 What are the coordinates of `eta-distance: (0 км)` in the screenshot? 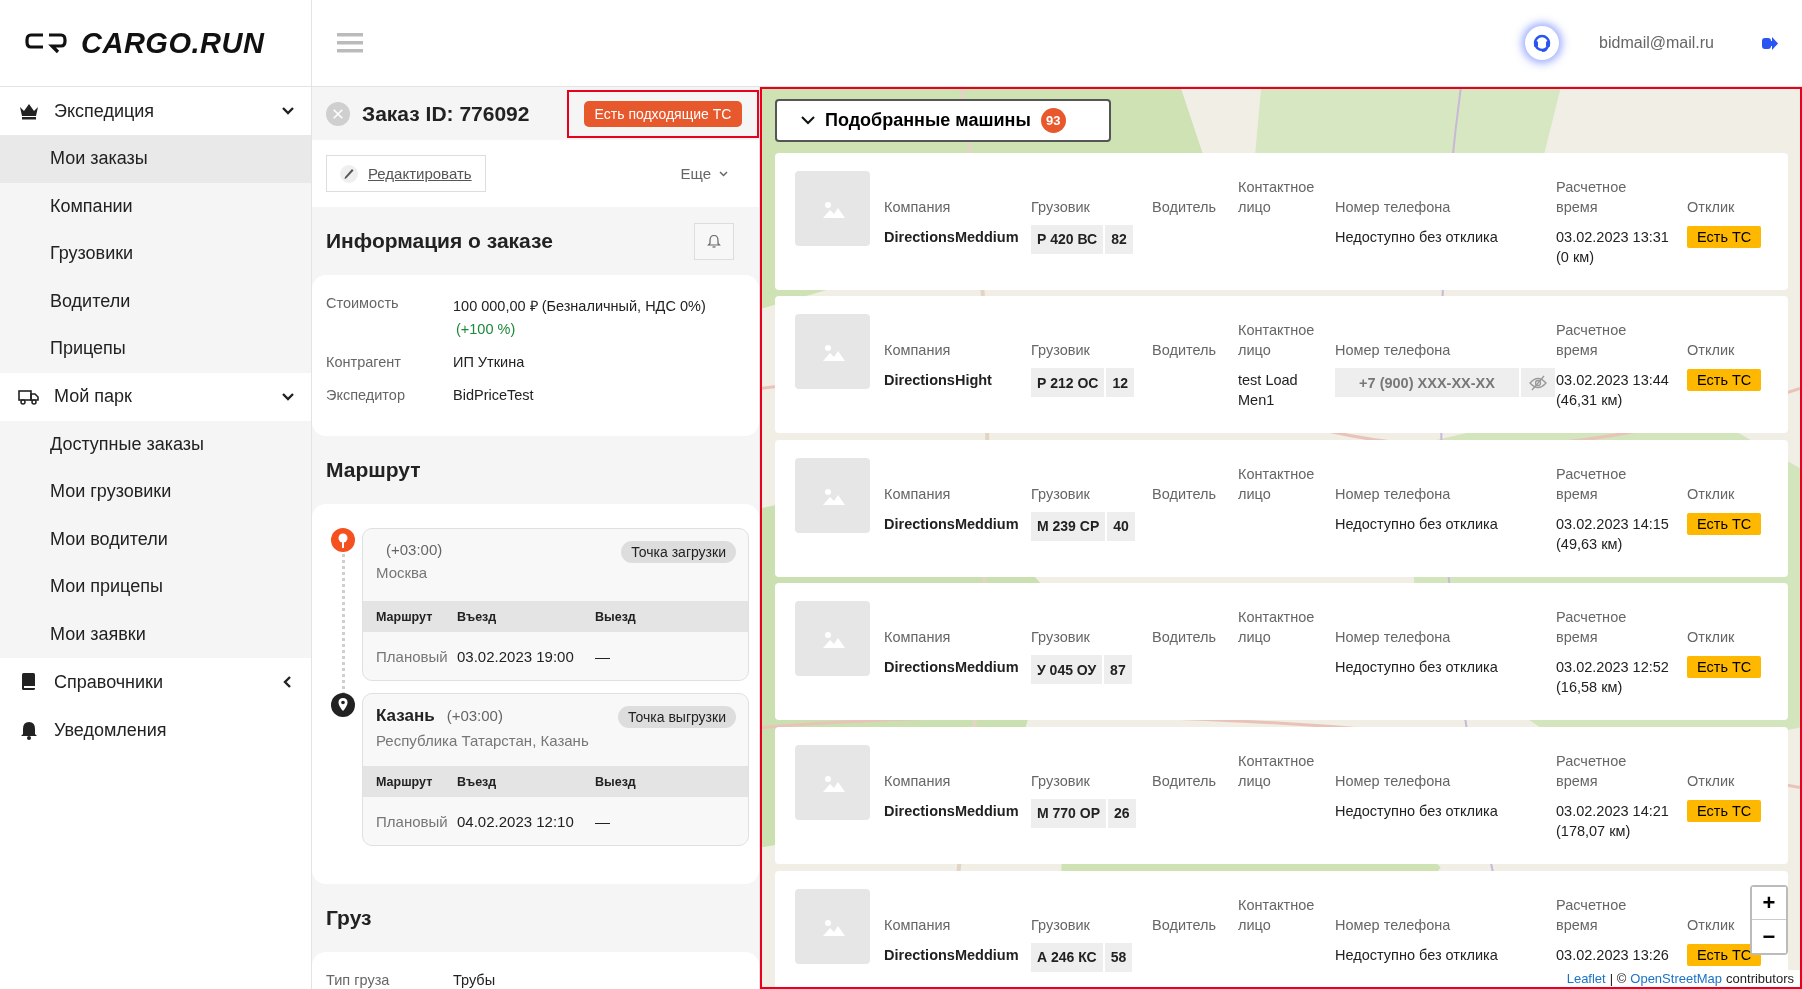 It's located at (1576, 257).